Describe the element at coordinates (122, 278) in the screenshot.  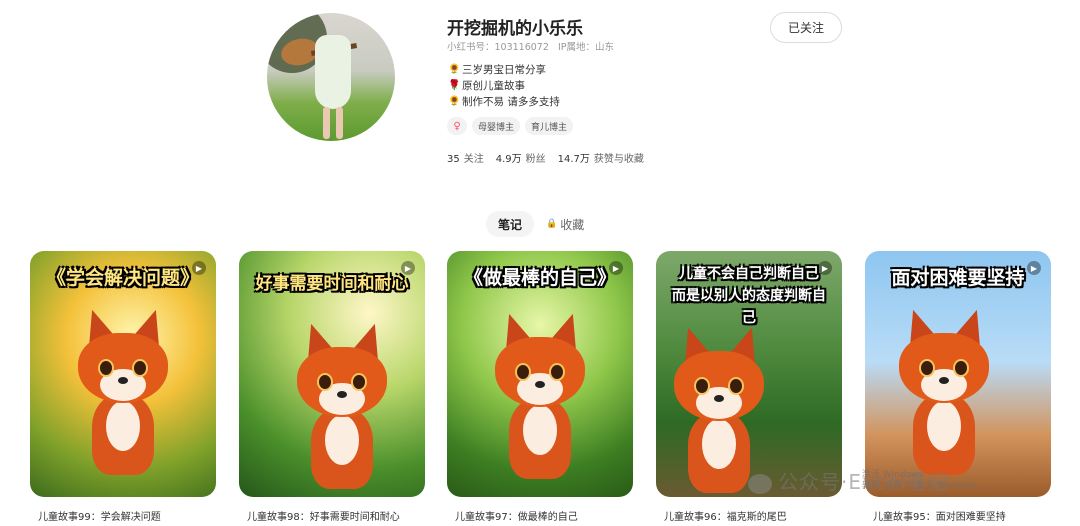
I see `cover-title: 《学会解决问题》` at that location.